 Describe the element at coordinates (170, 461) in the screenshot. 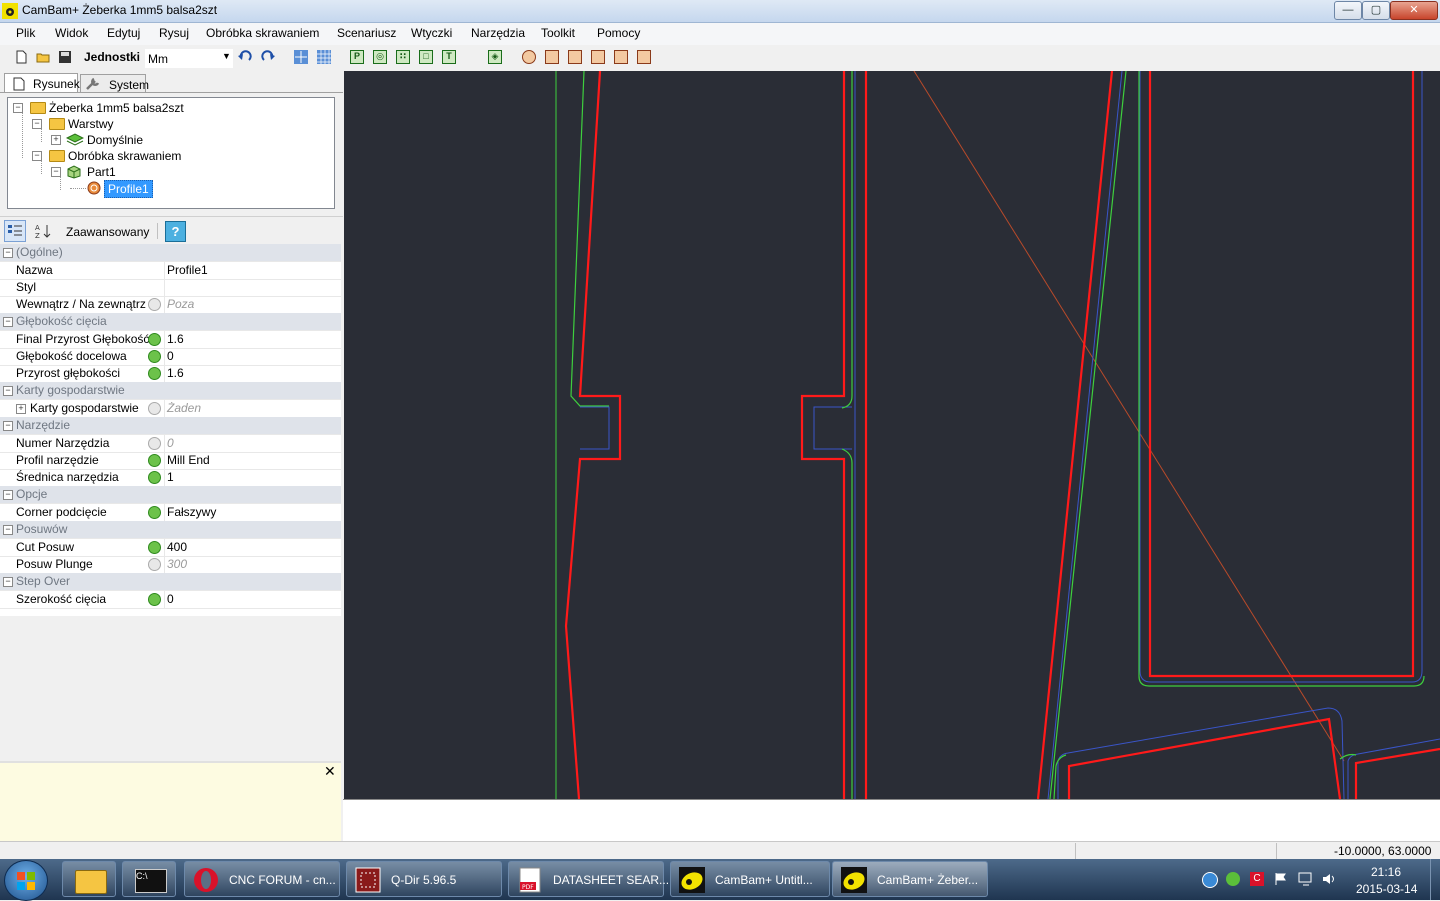

I see `property-row: Profil narzędzie Mill End` at that location.